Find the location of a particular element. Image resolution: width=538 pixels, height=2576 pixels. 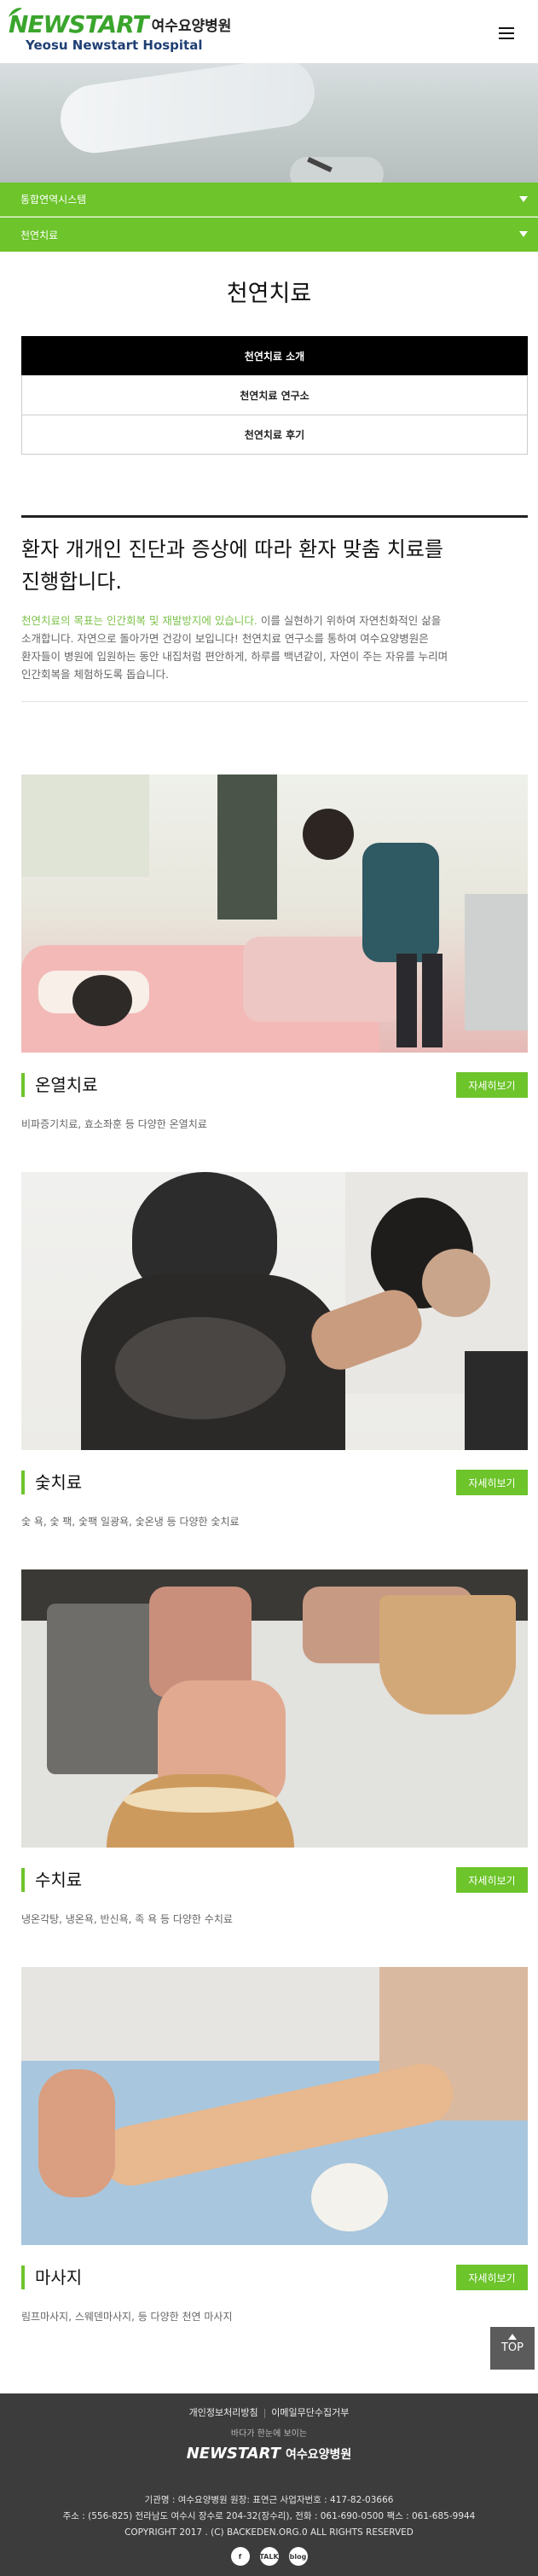

footer-logo-wordmark: NEWSTART is located at coordinates (233, 2454).